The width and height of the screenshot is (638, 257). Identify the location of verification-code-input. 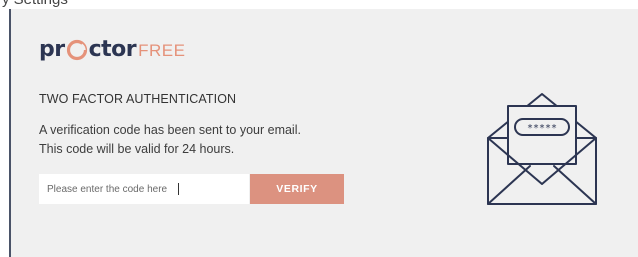
(144, 189).